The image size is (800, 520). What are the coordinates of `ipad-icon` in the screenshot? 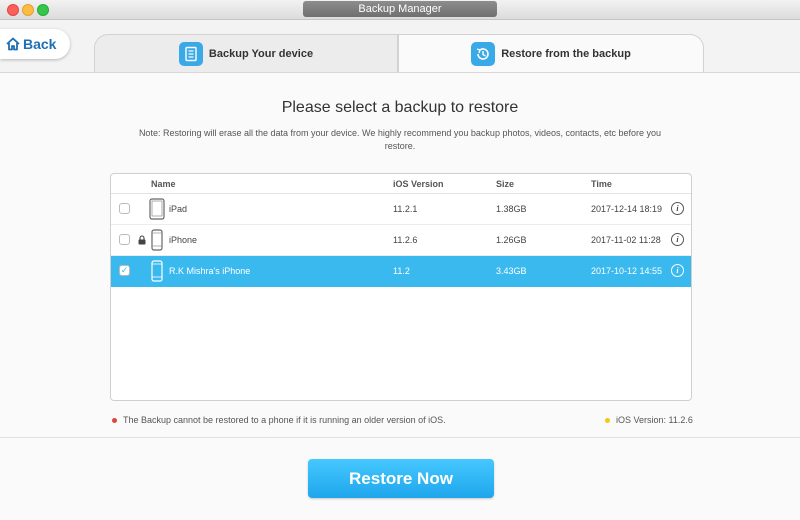 It's located at (157, 209).